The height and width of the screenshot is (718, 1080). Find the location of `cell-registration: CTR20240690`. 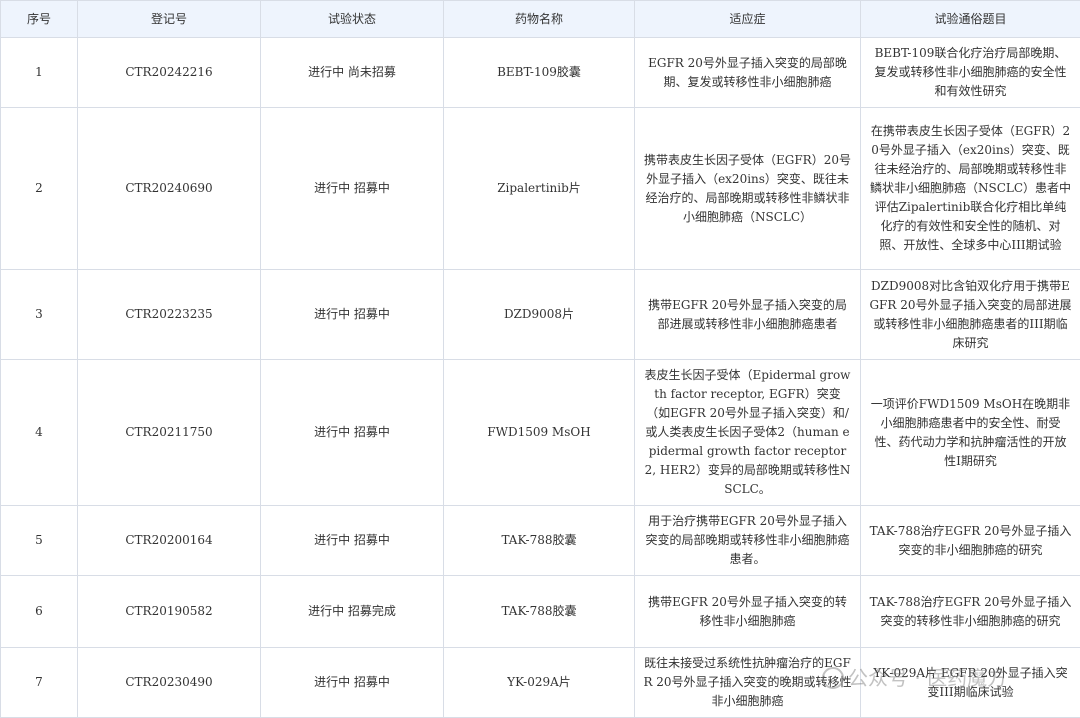

cell-registration: CTR20240690 is located at coordinates (169, 188).